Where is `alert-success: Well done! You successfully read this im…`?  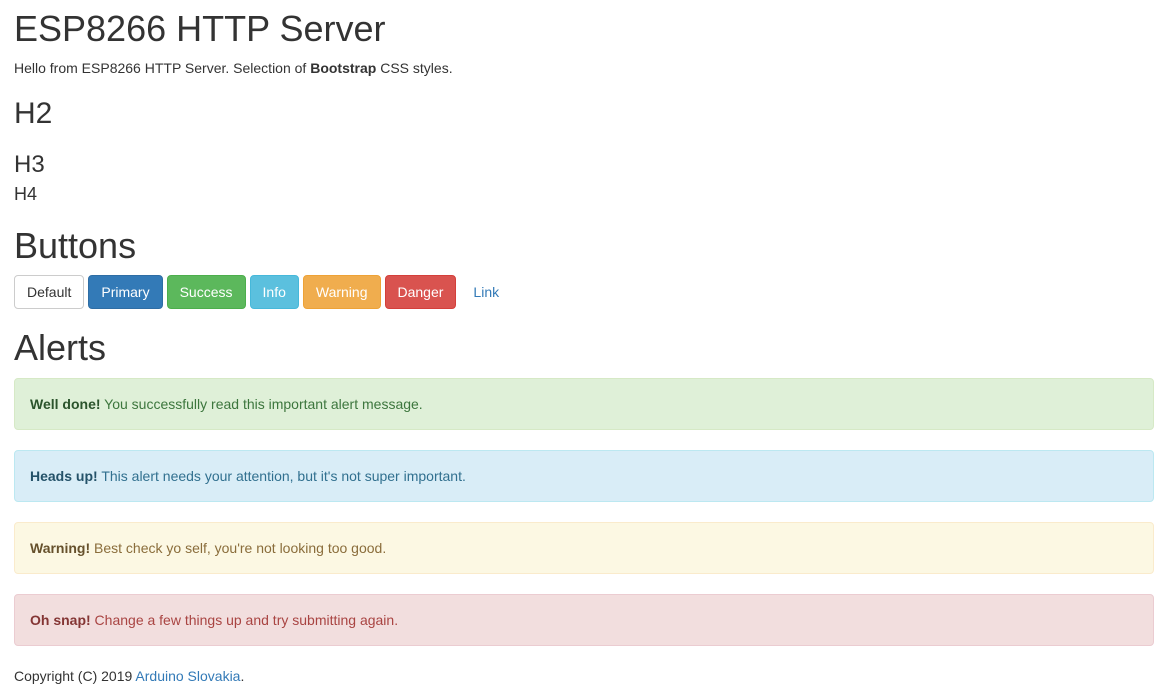 alert-success: Well done! You successfully read this im… is located at coordinates (584, 404).